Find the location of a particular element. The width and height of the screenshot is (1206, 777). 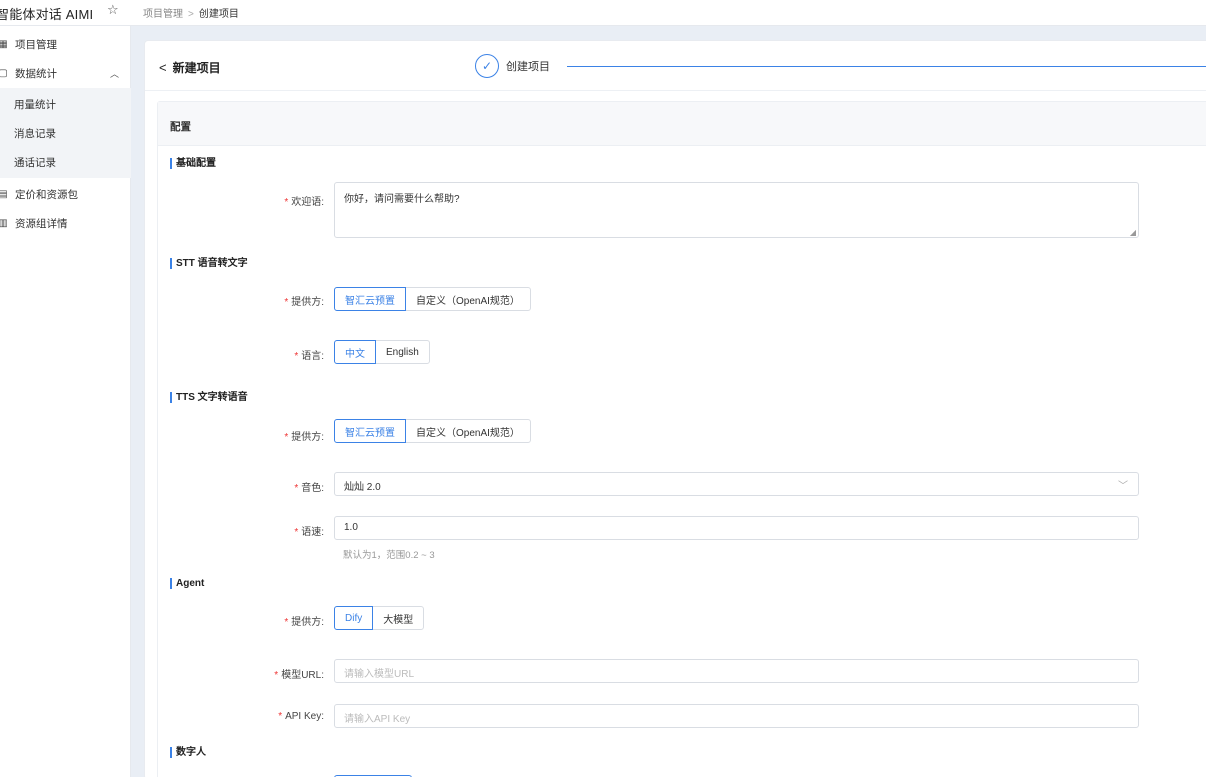

chevron-down-icon: ﹀ is located at coordinates (1123, 486).